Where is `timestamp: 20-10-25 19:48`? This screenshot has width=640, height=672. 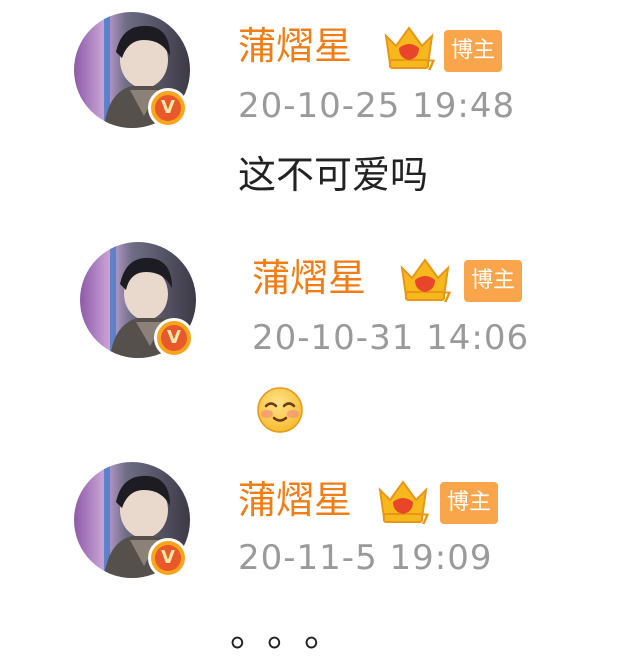 timestamp: 20-10-25 19:48 is located at coordinates (377, 106).